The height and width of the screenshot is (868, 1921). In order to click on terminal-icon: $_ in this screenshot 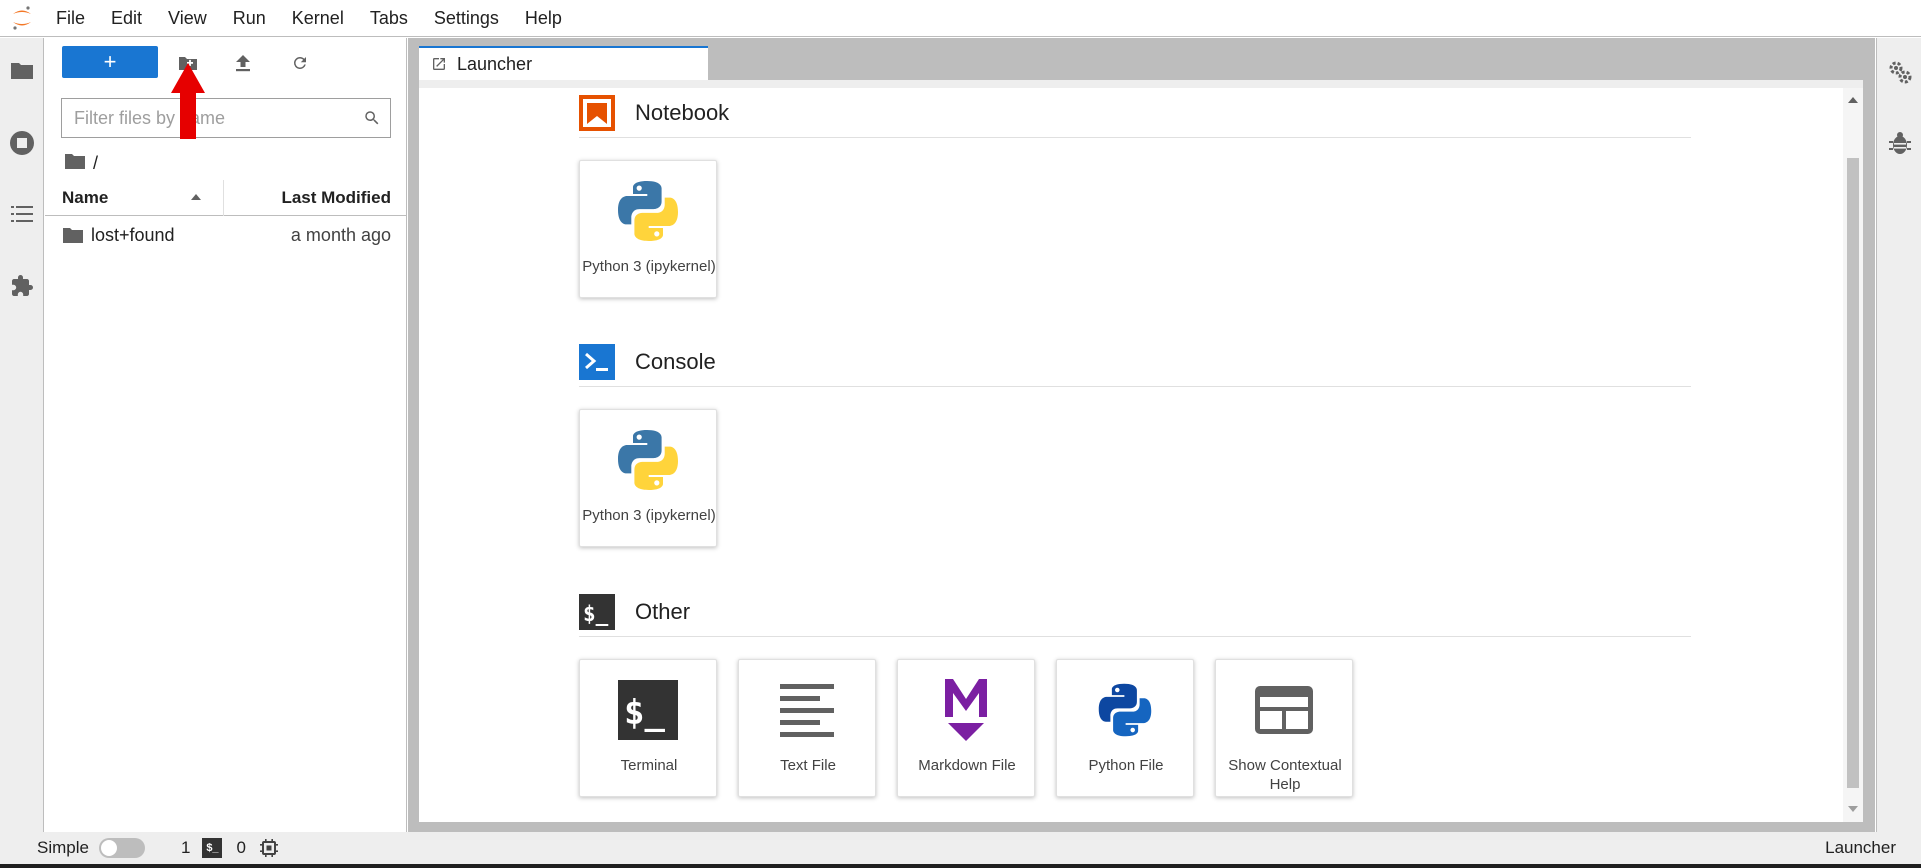, I will do `click(648, 710)`.